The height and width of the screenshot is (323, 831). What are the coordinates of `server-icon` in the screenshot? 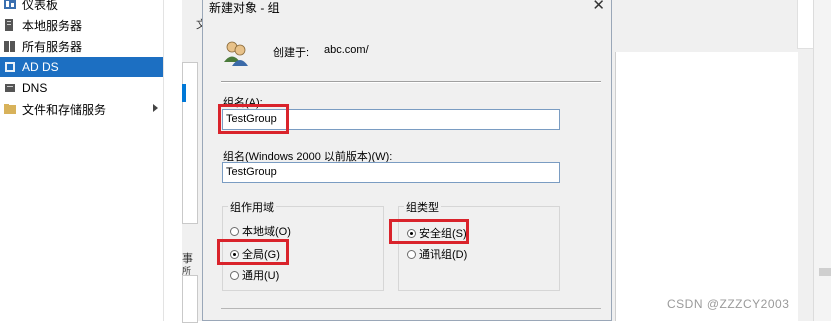 It's located at (10, 25).